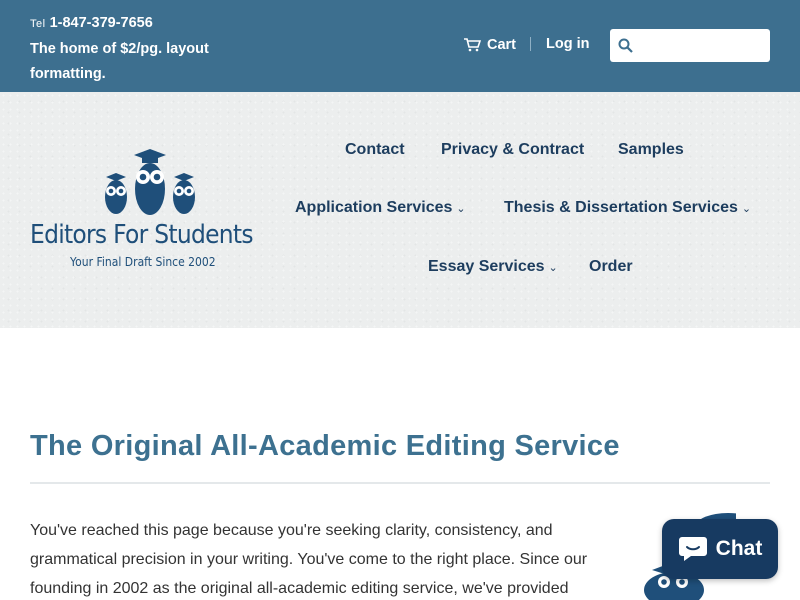  What do you see at coordinates (621, 207) in the screenshot?
I see `nav-thesis-dissertation-services-label: Thesis & Dissertation Services` at bounding box center [621, 207].